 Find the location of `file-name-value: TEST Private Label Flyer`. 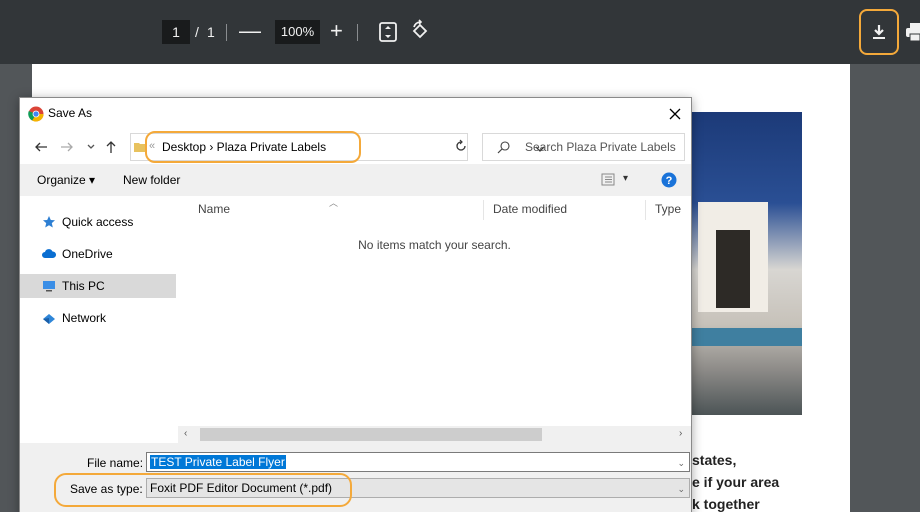

file-name-value: TEST Private Label Flyer is located at coordinates (218, 462).